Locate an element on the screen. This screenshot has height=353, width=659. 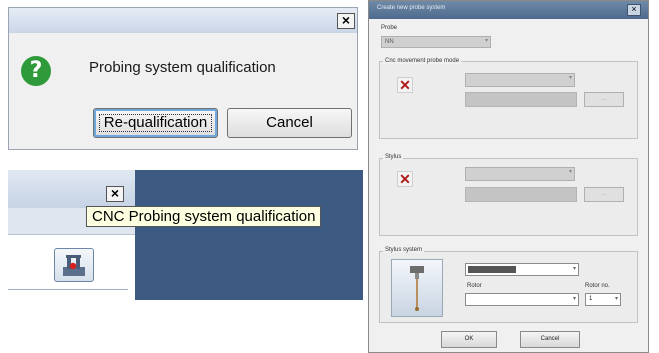
probe-label: Probe is located at coordinates (389, 28).